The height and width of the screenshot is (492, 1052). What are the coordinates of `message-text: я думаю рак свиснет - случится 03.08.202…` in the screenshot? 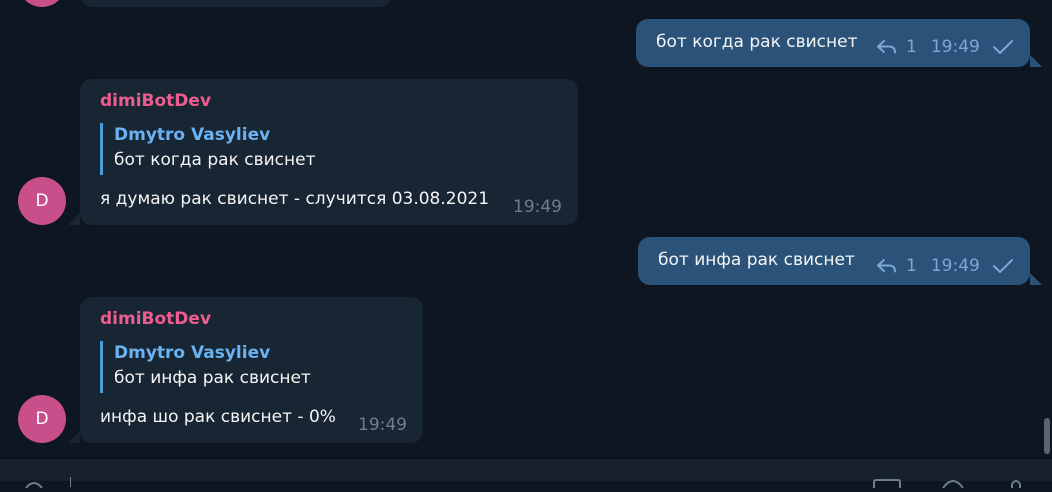 It's located at (295, 199).